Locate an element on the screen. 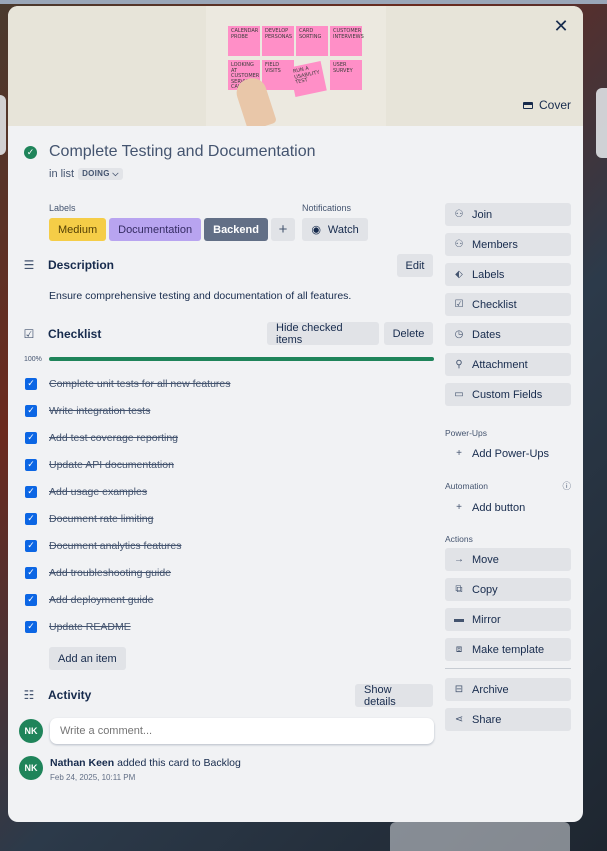  move-button: → Move is located at coordinates (508, 559).